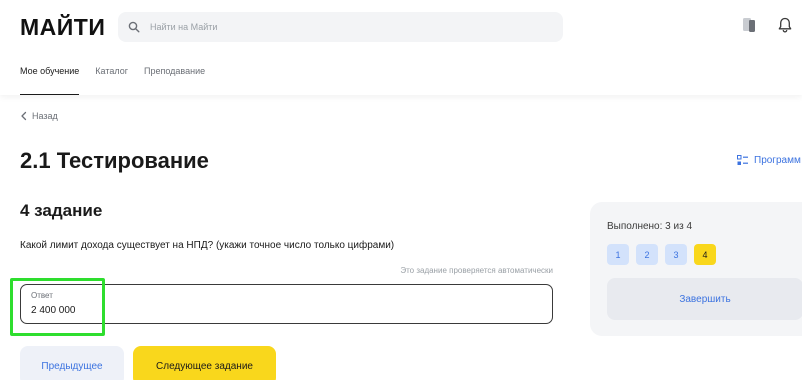  I want to click on nav-item-my-learning: Мое обучение, so click(50, 80).